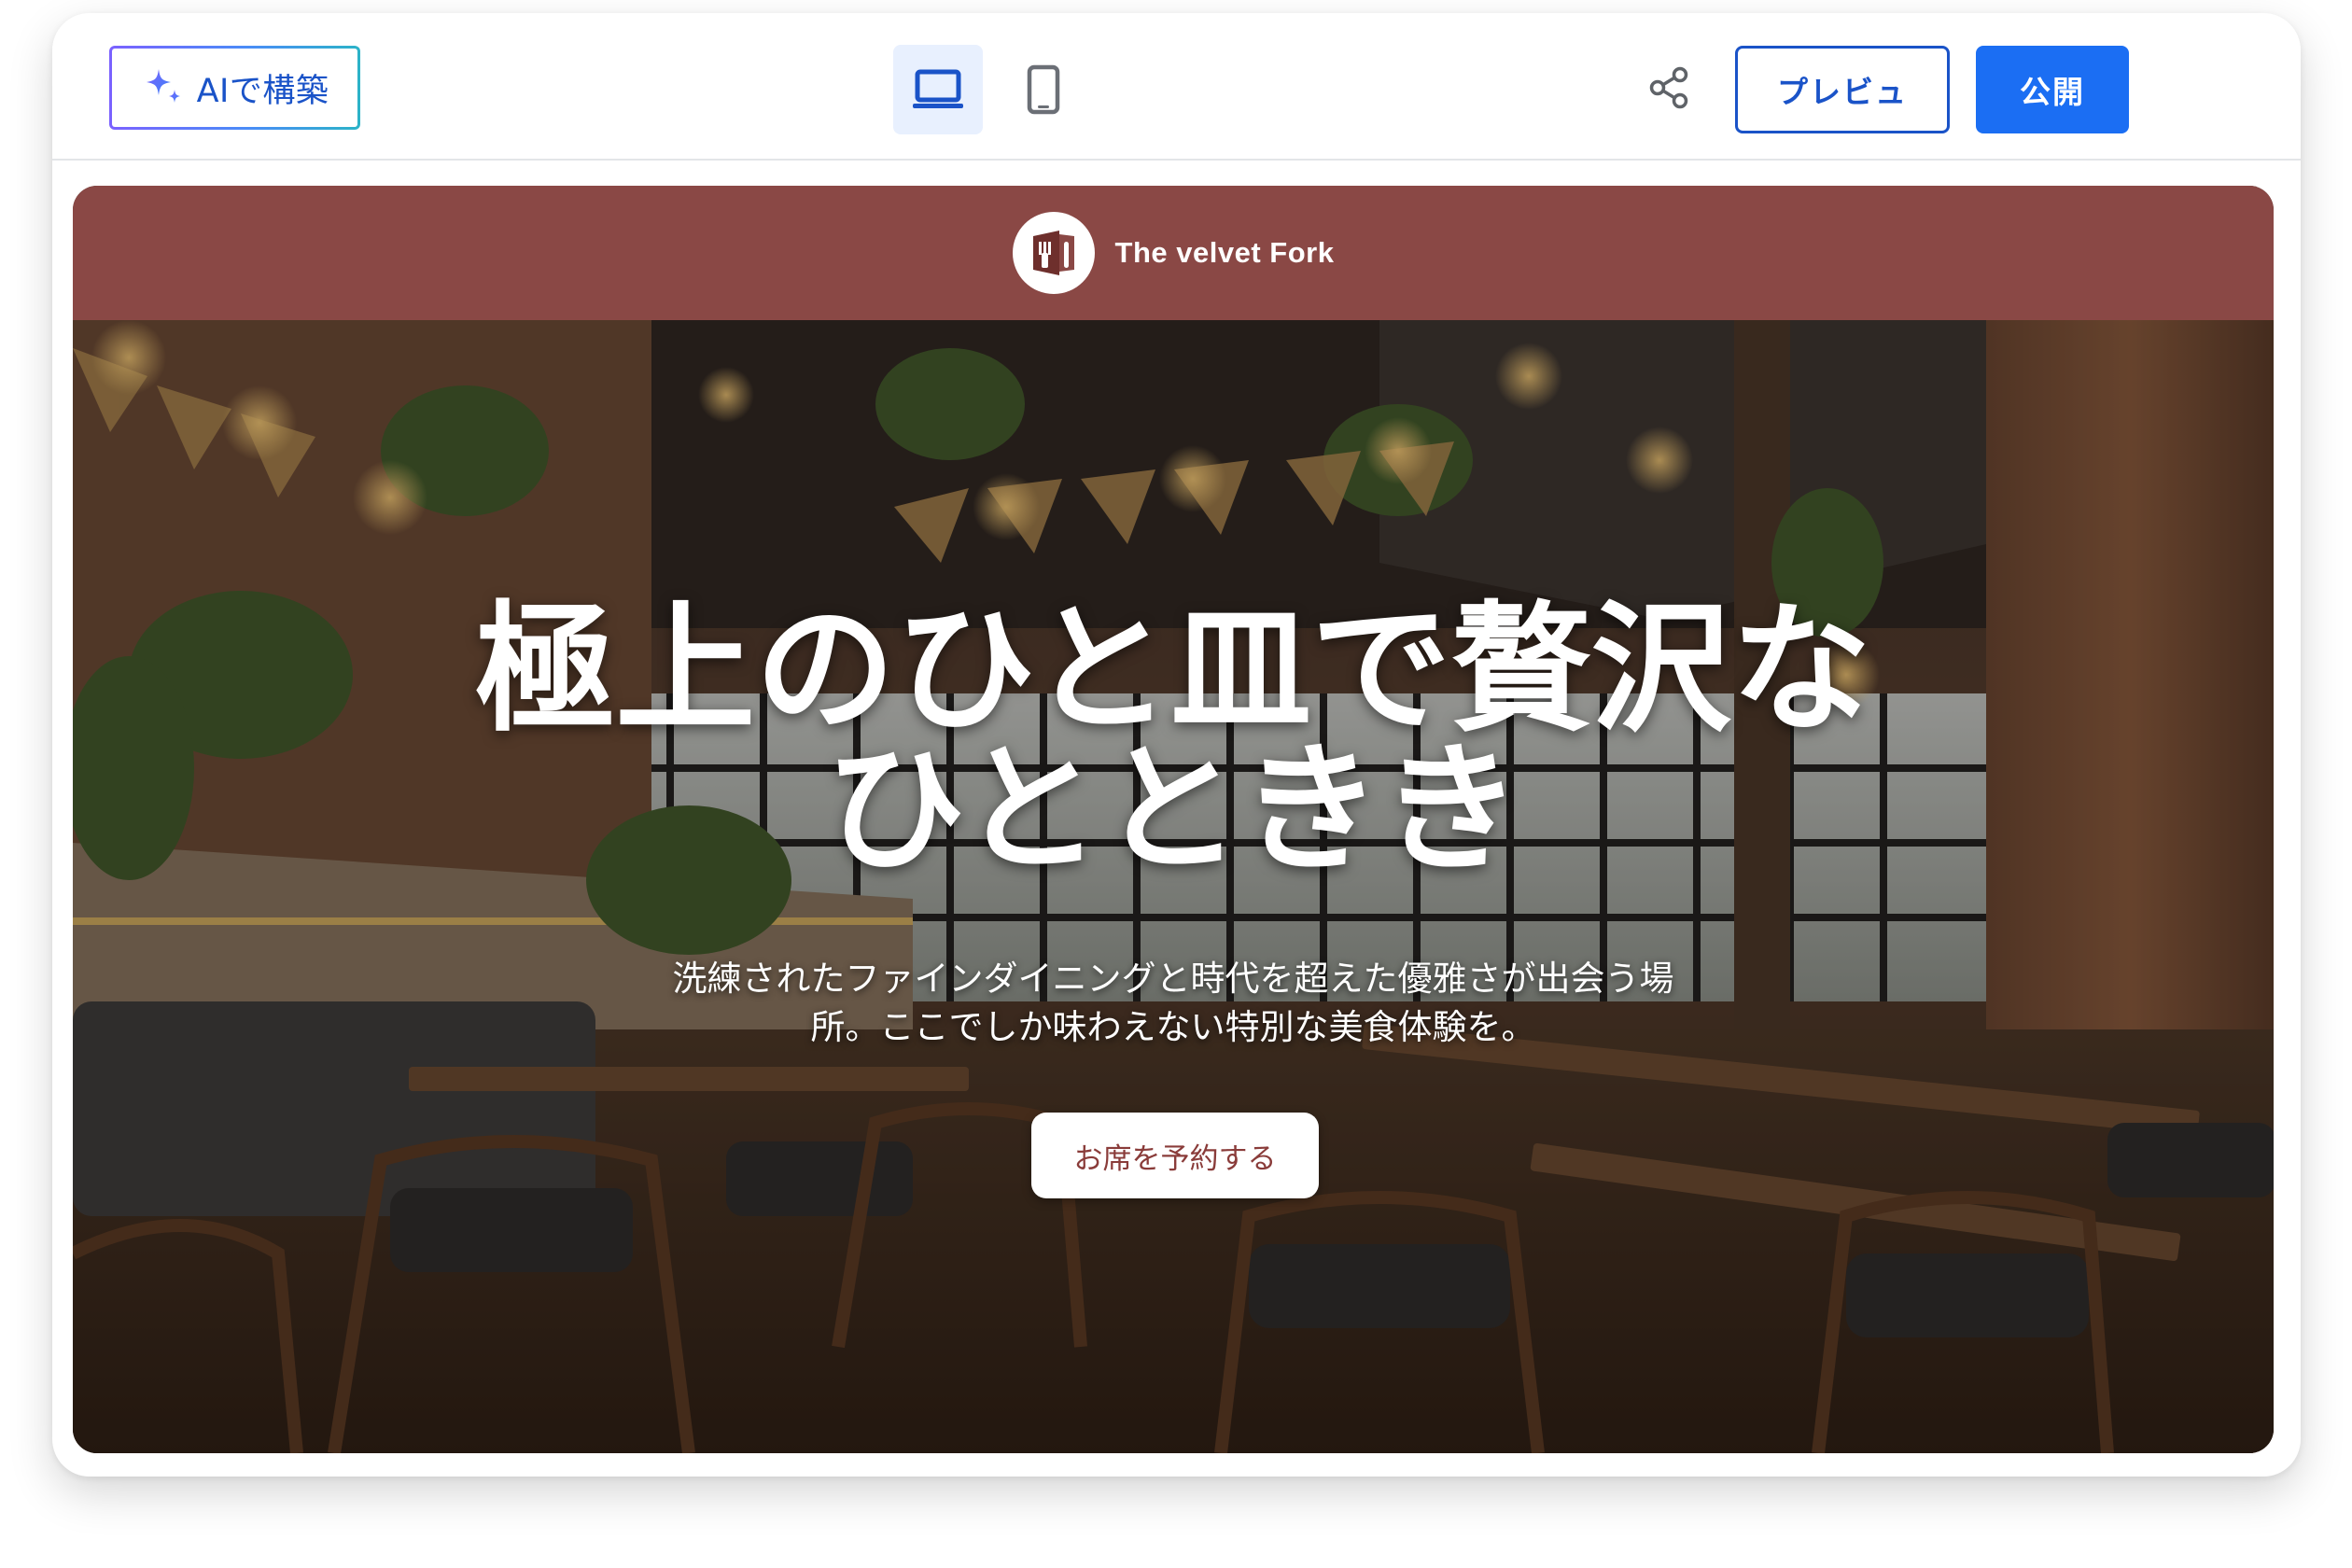 This screenshot has width=2352, height=1568. I want to click on mobile-view-button, so click(1043, 89).